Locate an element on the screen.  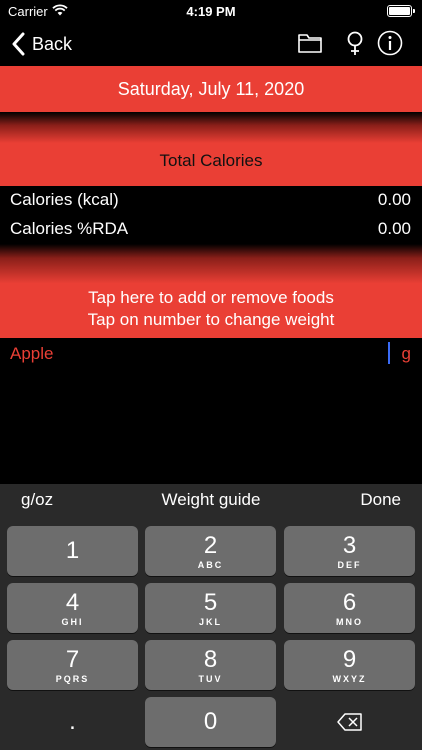
unit-toggle-button: g/oz is located at coordinates (37, 500).